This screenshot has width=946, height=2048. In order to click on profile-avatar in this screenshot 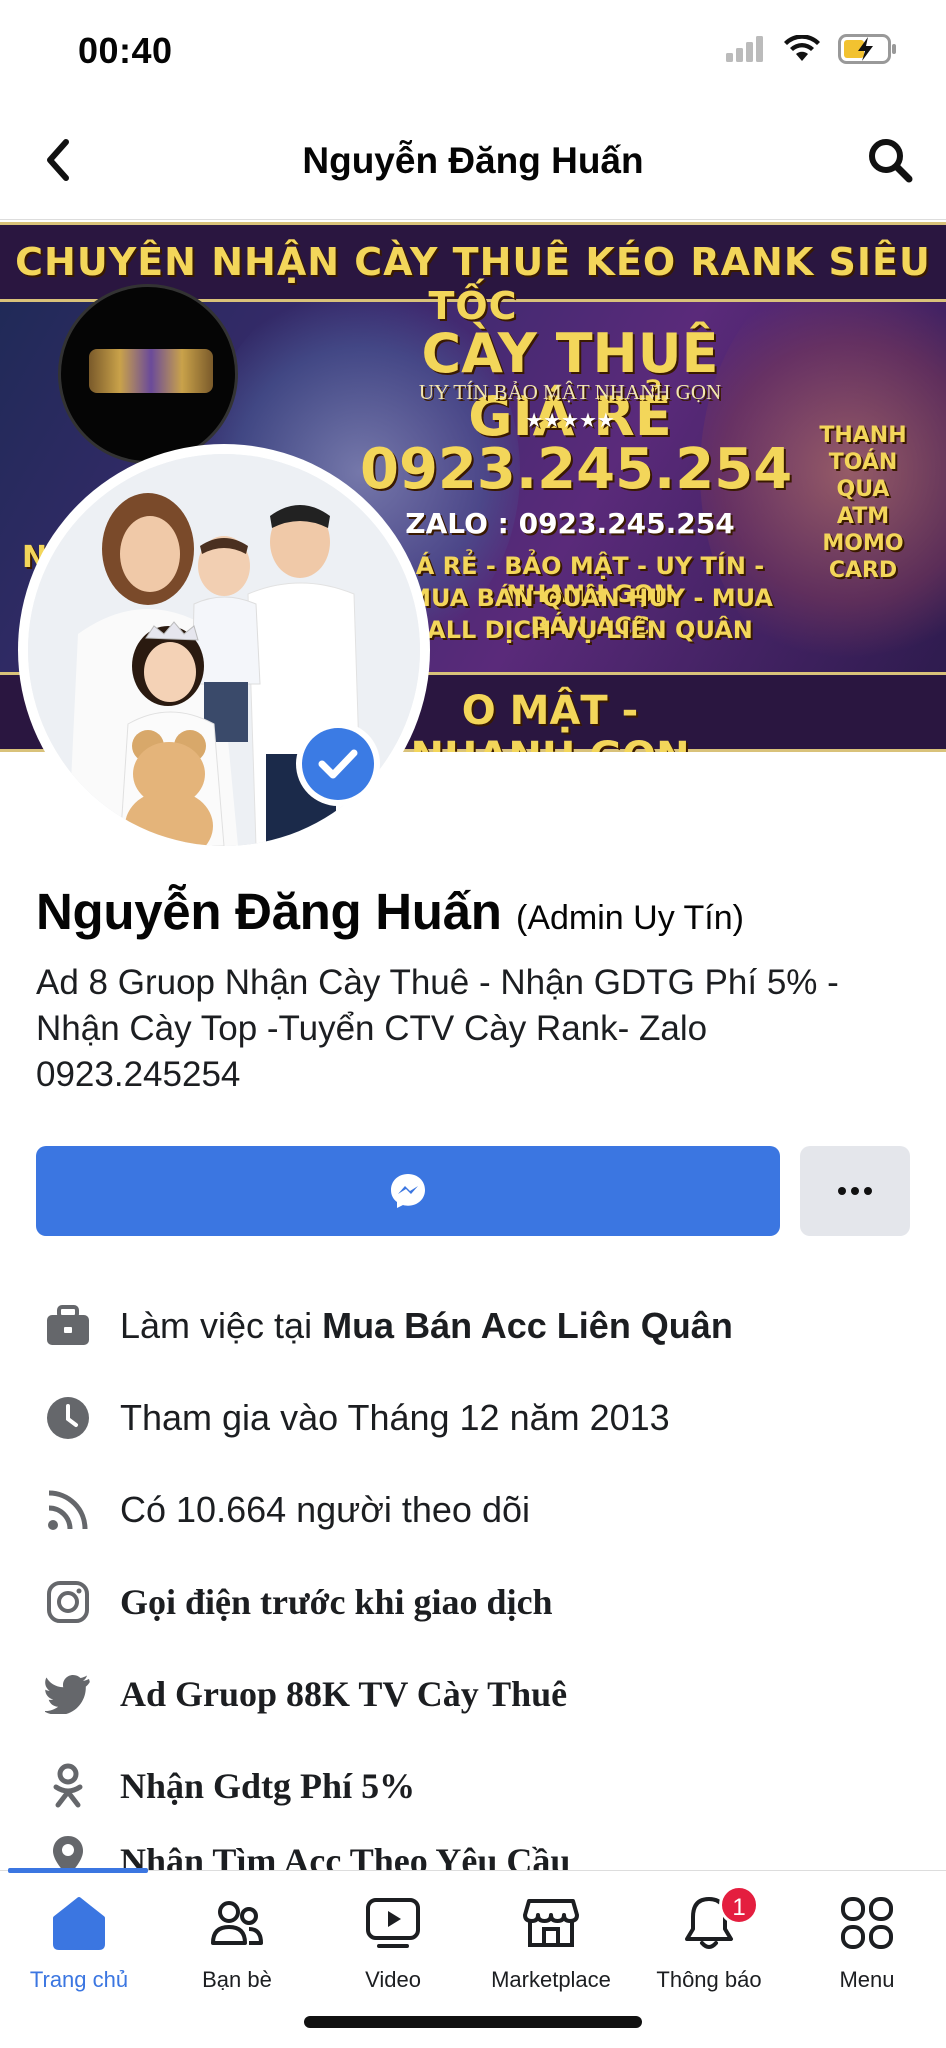, I will do `click(224, 650)`.